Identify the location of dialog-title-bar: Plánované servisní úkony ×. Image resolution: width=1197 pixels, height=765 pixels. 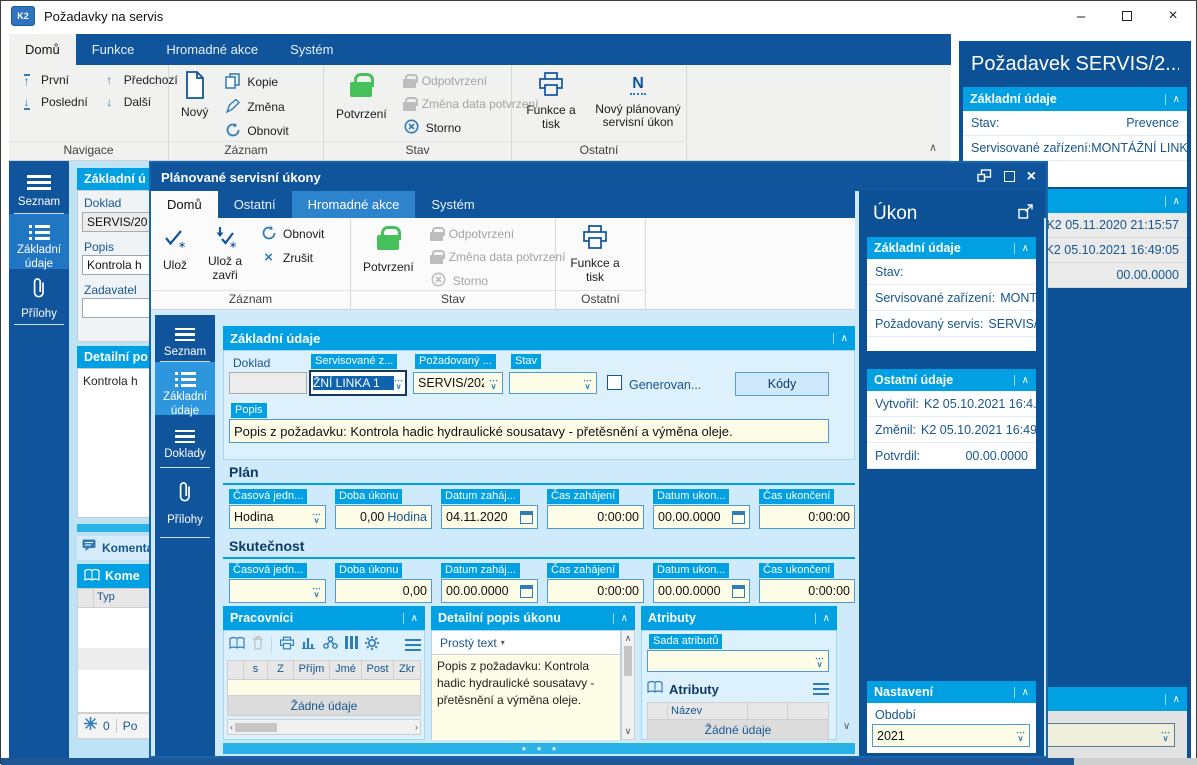
(598, 177).